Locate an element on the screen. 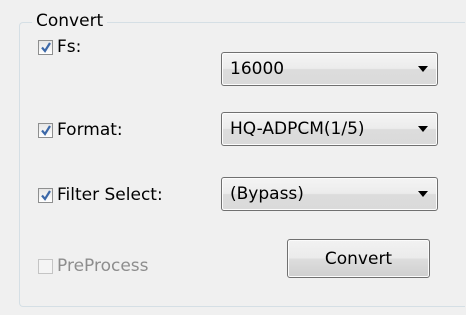  fs-label: Fs: is located at coordinates (69, 47).